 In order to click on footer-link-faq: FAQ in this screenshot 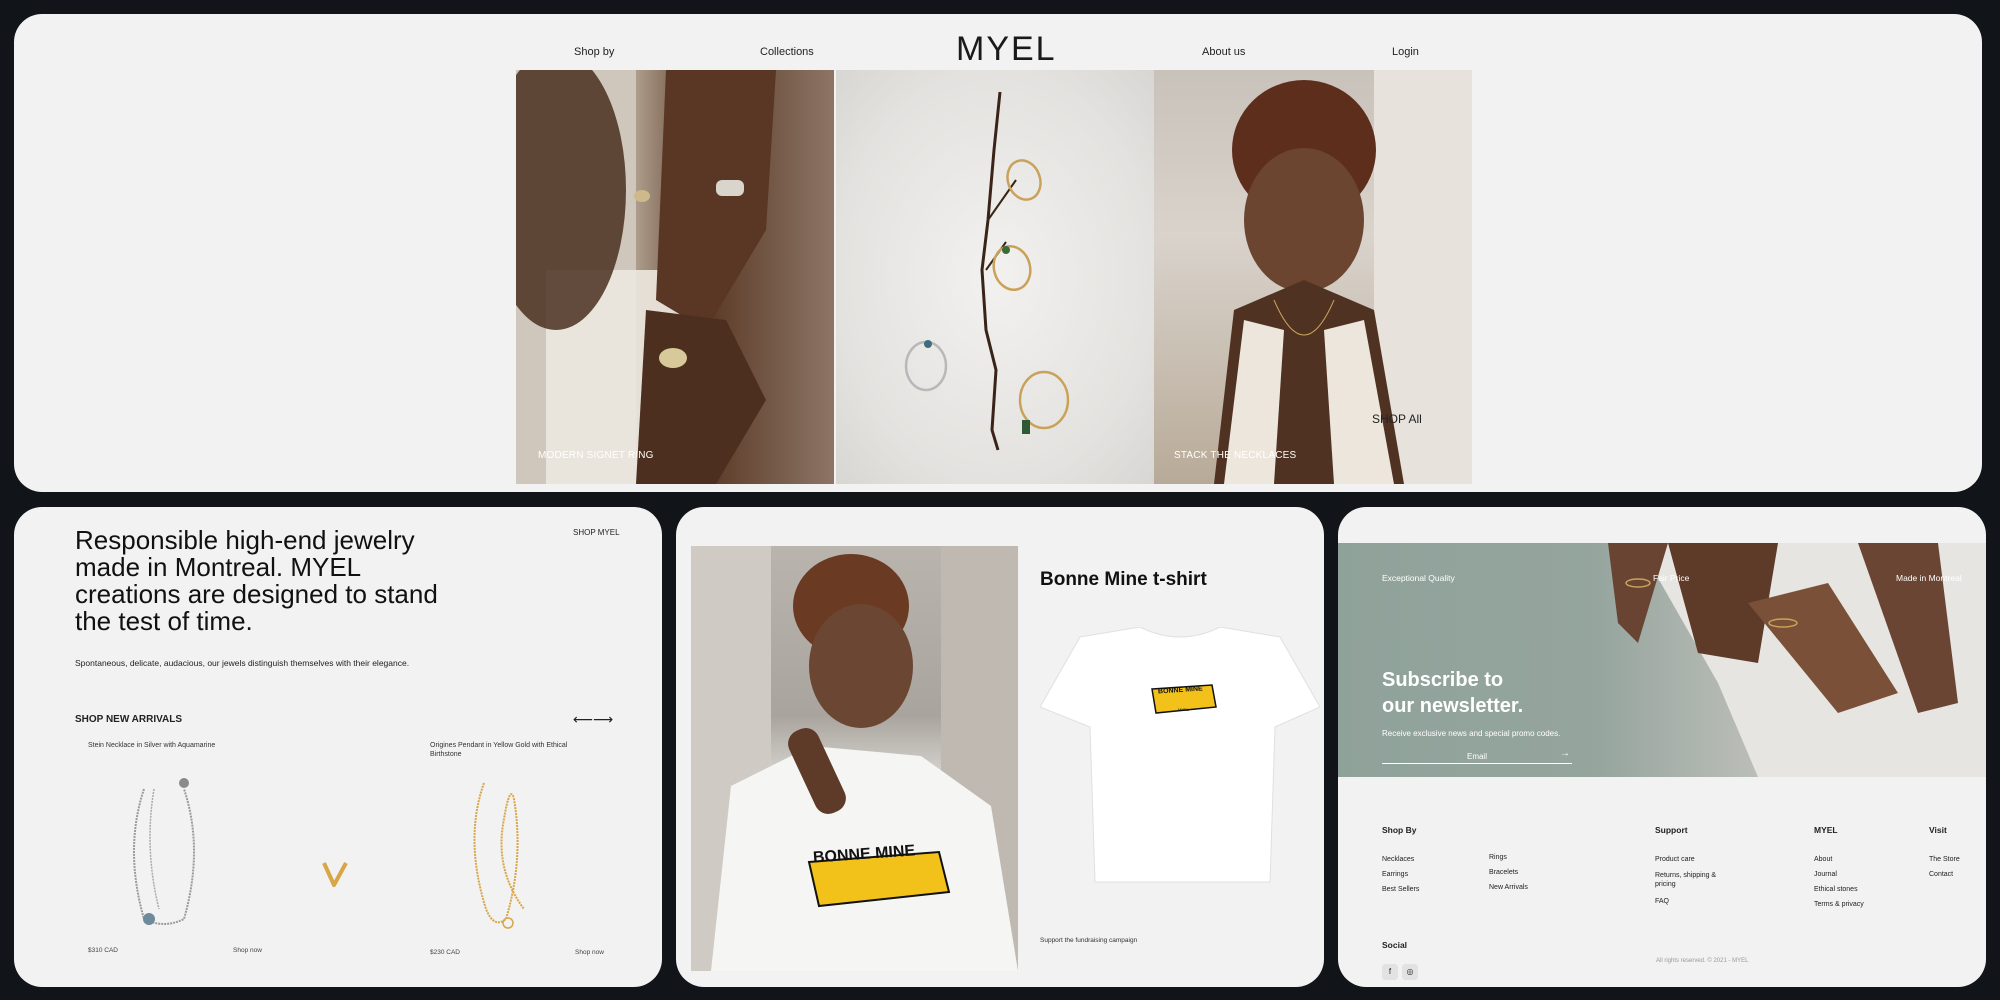, I will do `click(1662, 901)`.